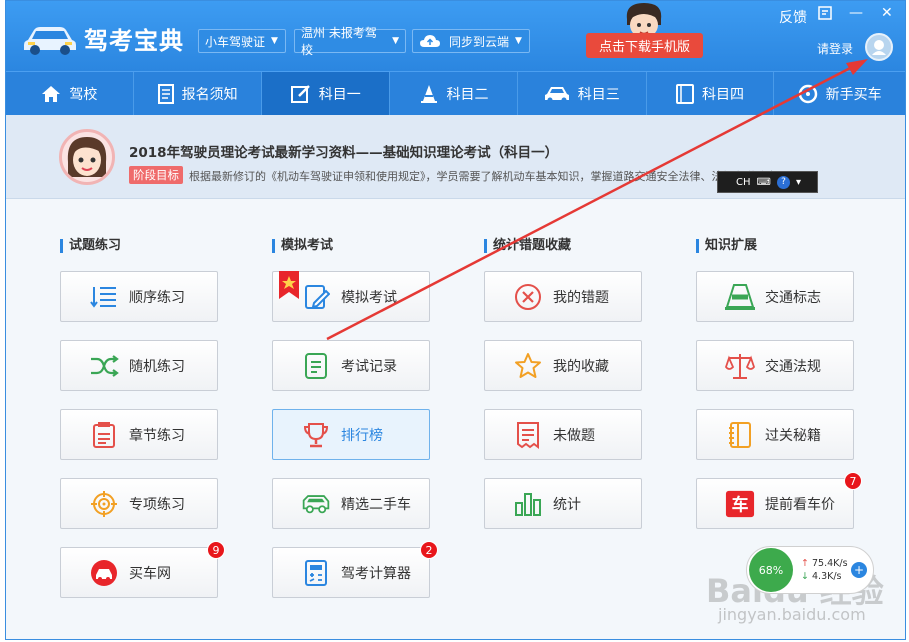  What do you see at coordinates (581, 297) in the screenshot?
I see `button-label: 我的错题` at bounding box center [581, 297].